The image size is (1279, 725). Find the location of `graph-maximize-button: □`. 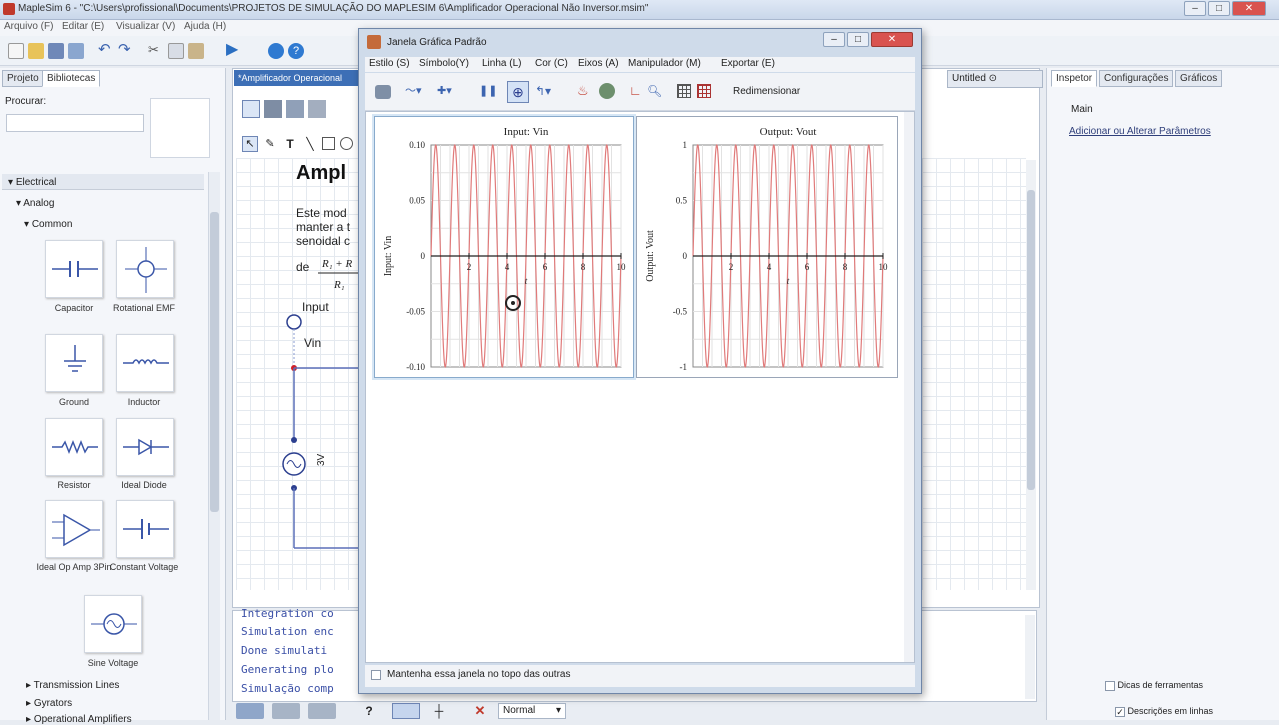

graph-maximize-button: □ is located at coordinates (858, 39).